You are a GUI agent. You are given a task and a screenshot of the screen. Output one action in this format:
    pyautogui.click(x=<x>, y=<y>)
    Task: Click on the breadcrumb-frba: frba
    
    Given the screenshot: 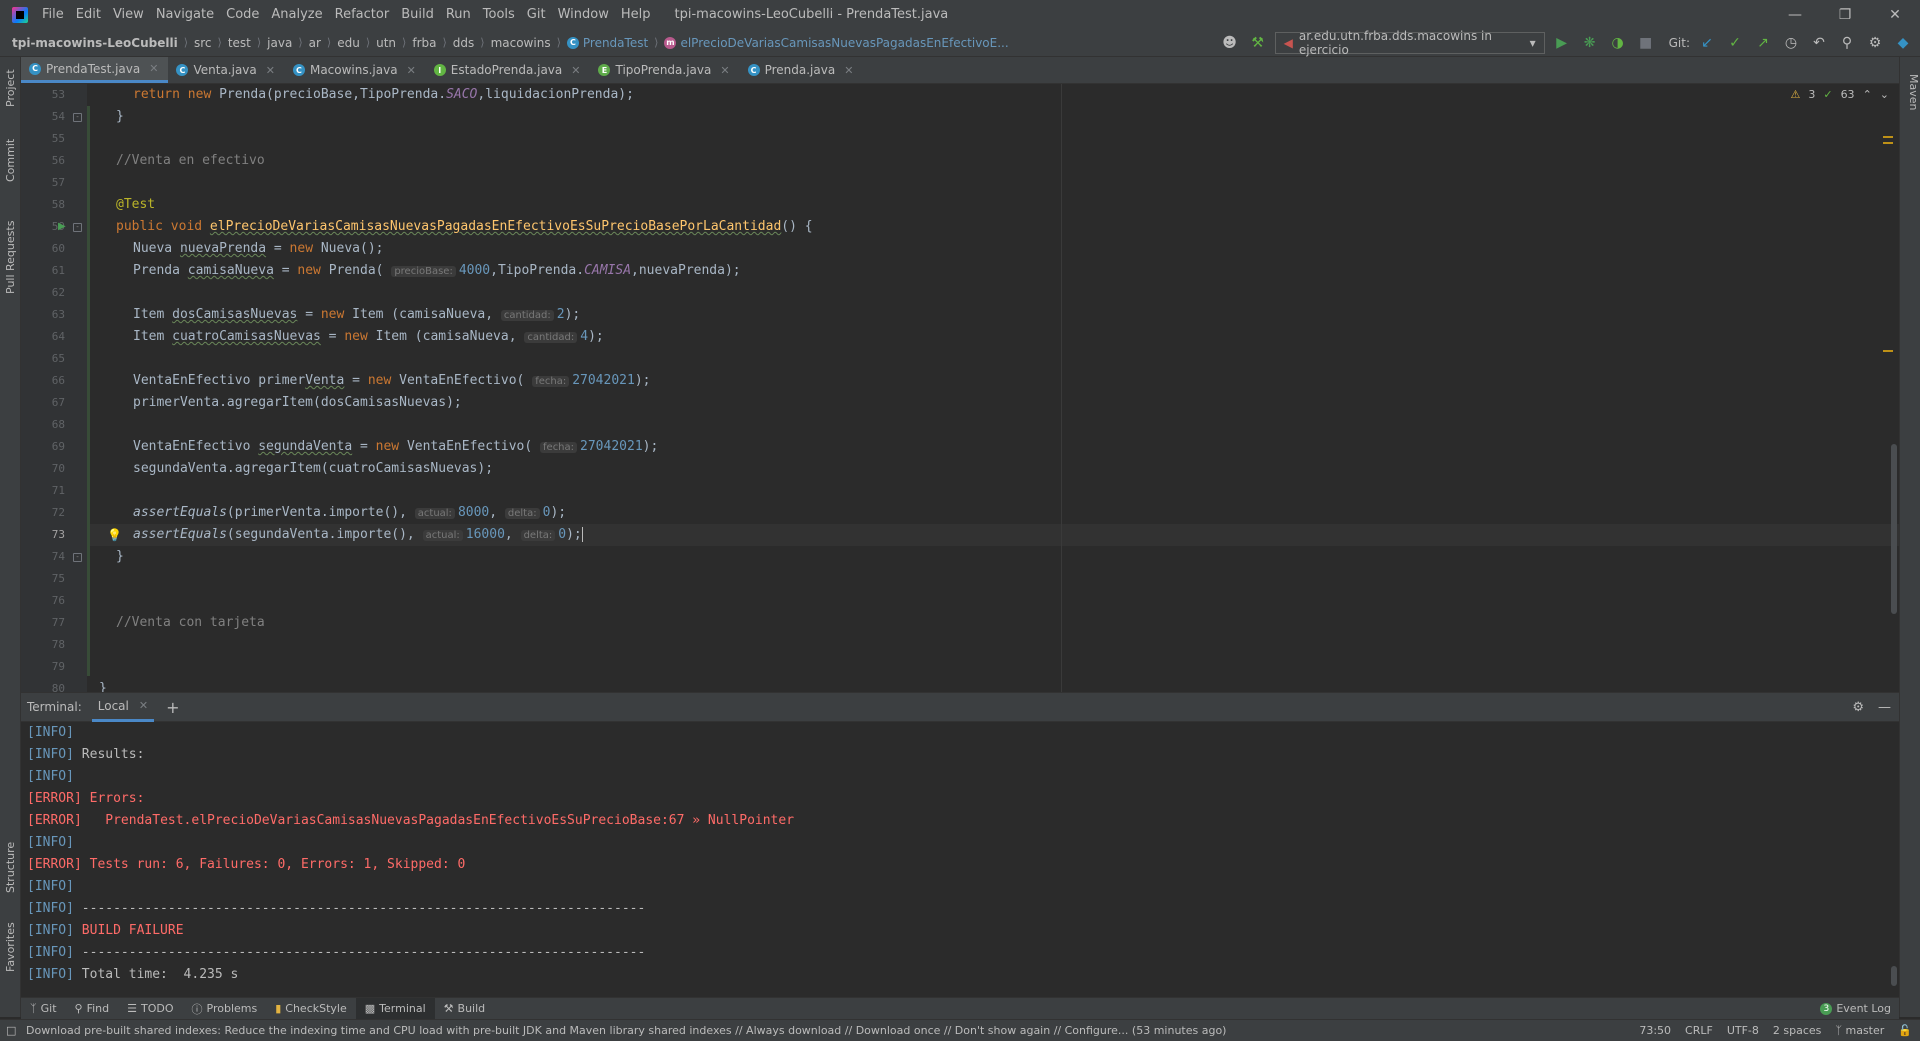 What is the action you would take?
    pyautogui.click(x=424, y=43)
    